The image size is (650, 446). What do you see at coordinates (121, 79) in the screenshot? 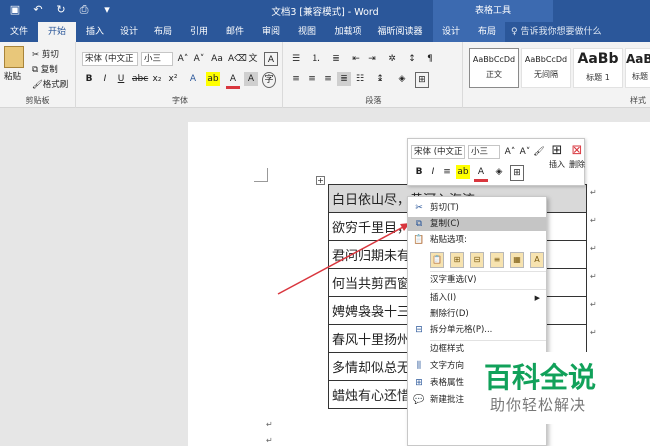
I see `underline-icon: U` at bounding box center [121, 79].